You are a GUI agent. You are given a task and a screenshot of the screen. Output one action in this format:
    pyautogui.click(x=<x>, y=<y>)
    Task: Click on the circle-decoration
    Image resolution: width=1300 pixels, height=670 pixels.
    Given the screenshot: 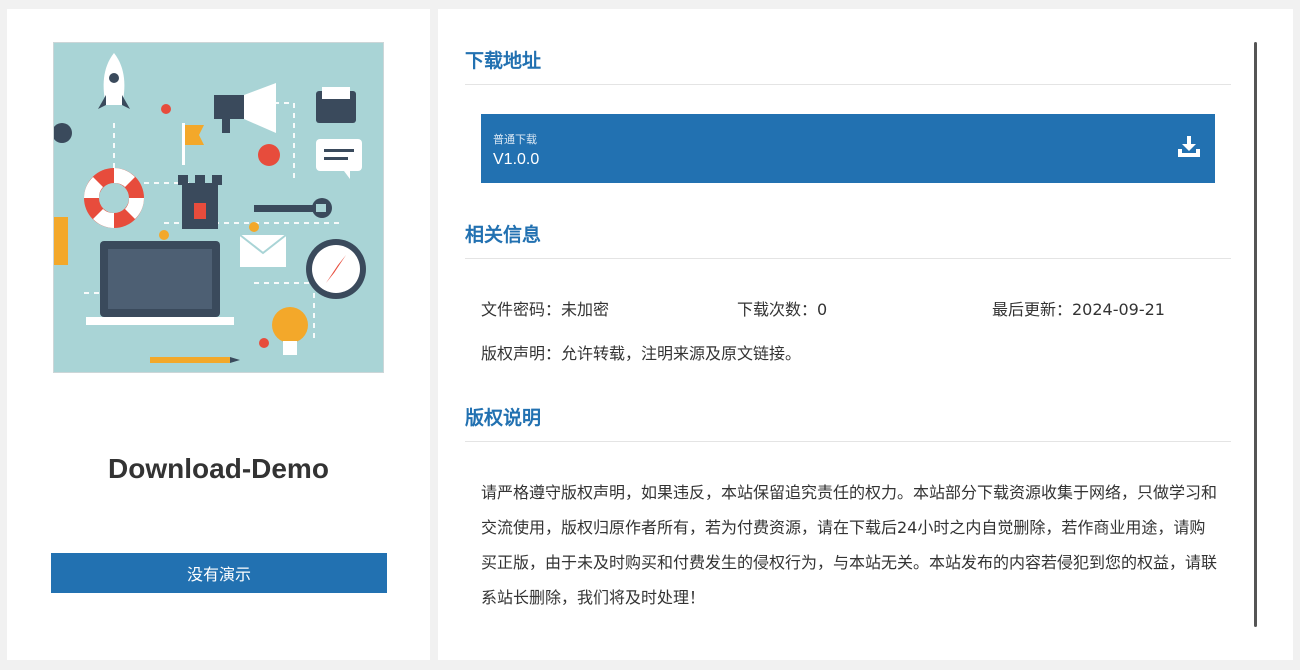 What is the action you would take?
    pyautogui.click(x=269, y=155)
    